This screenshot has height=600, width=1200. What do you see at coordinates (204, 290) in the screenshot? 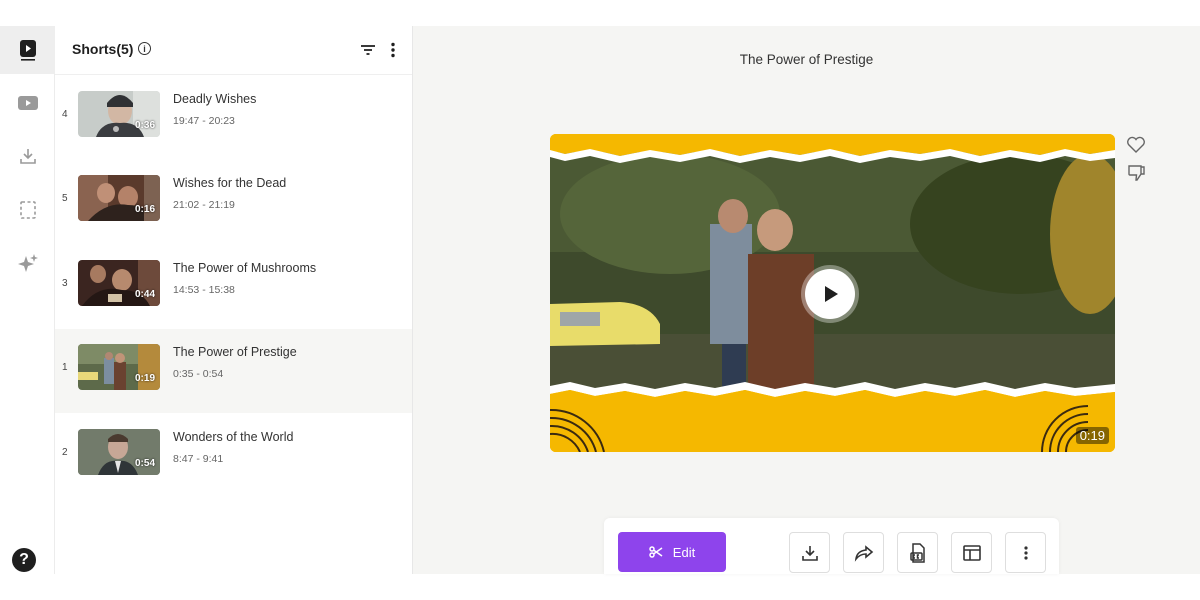
I see `clip-time-range: 14:53 - 15:38` at bounding box center [204, 290].